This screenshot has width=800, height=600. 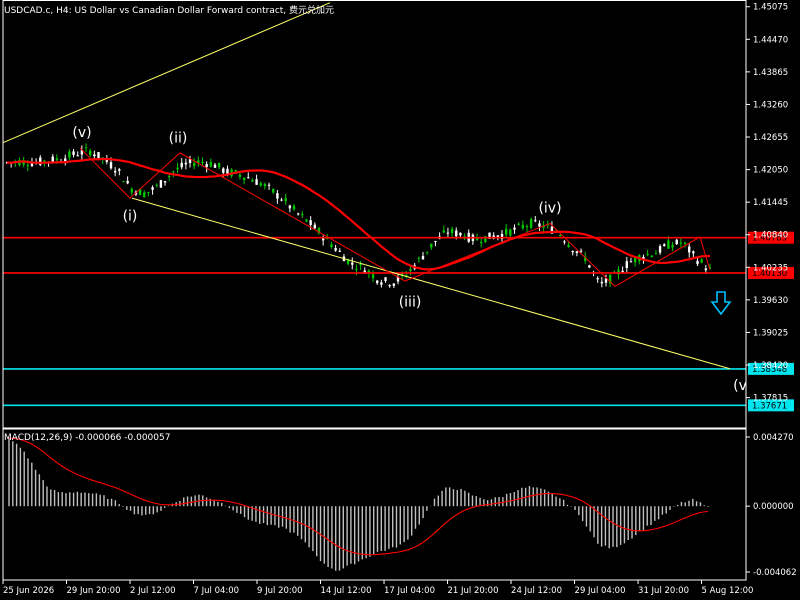 What do you see at coordinates (775, 573) in the screenshot?
I see `macd-tick-label: -0.004062` at bounding box center [775, 573].